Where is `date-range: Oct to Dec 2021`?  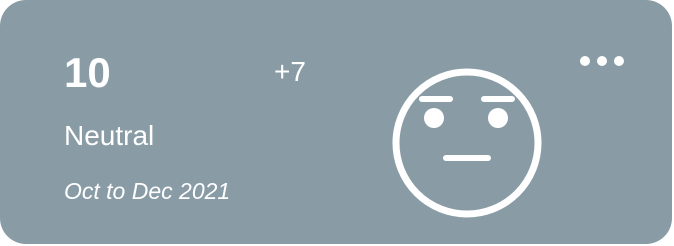
date-range: Oct to Dec 2021 is located at coordinates (147, 191).